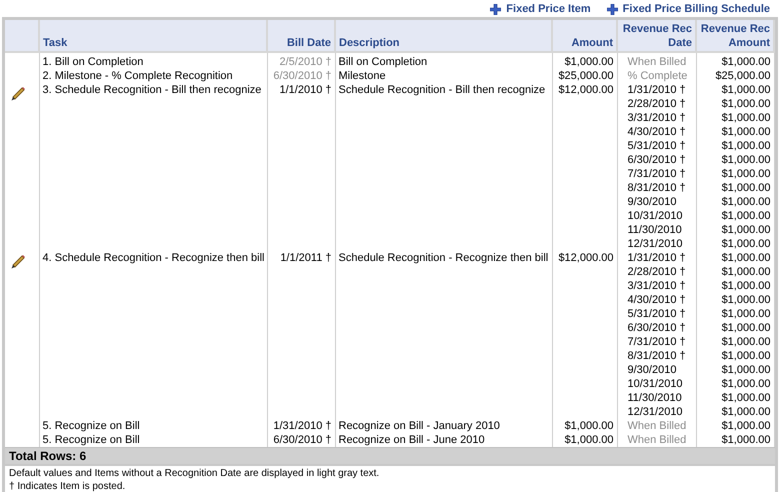 The width and height of the screenshot is (780, 492). What do you see at coordinates (301, 36) in the screenshot?
I see `column-header: Bill Date` at bounding box center [301, 36].